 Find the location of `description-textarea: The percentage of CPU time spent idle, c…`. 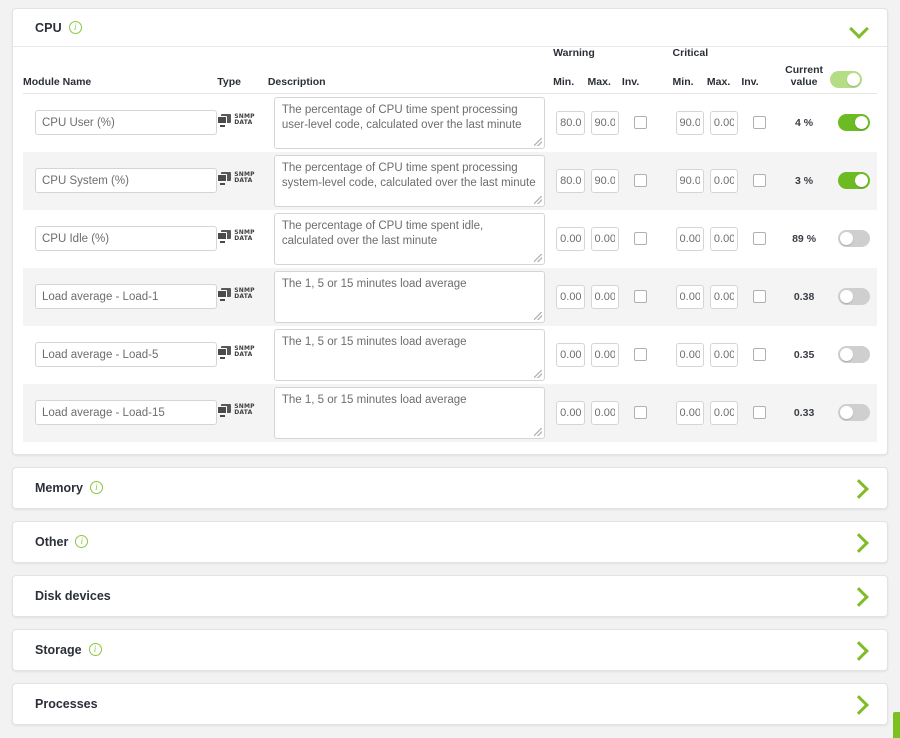

description-textarea: The percentage of CPU time spent idle, c… is located at coordinates (409, 238).